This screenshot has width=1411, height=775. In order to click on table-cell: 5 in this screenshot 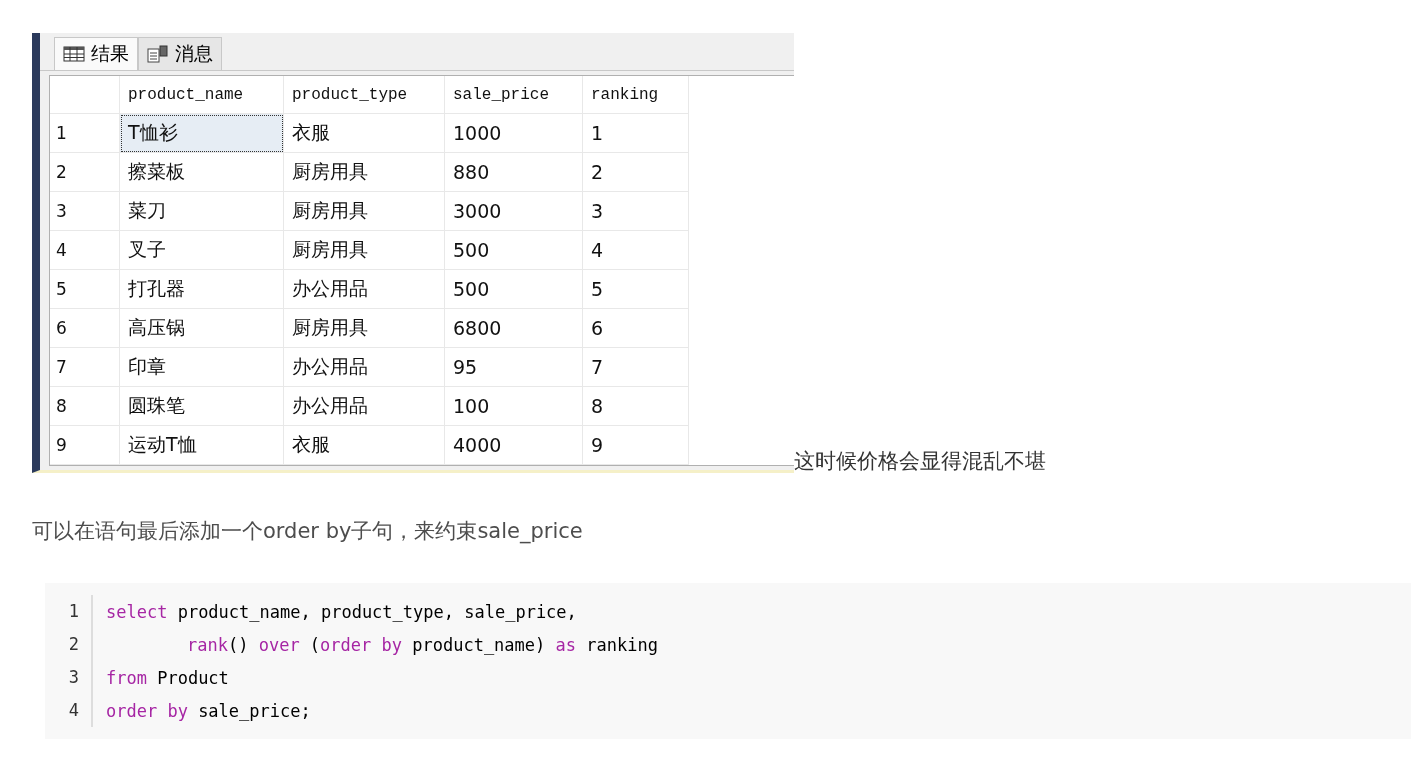, I will do `click(636, 289)`.